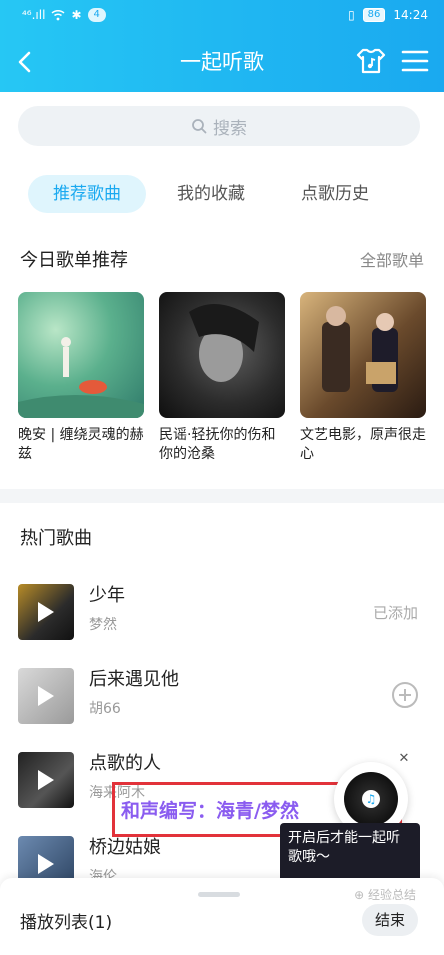  I want to click on song-title: 后来遇见他, so click(134, 679).